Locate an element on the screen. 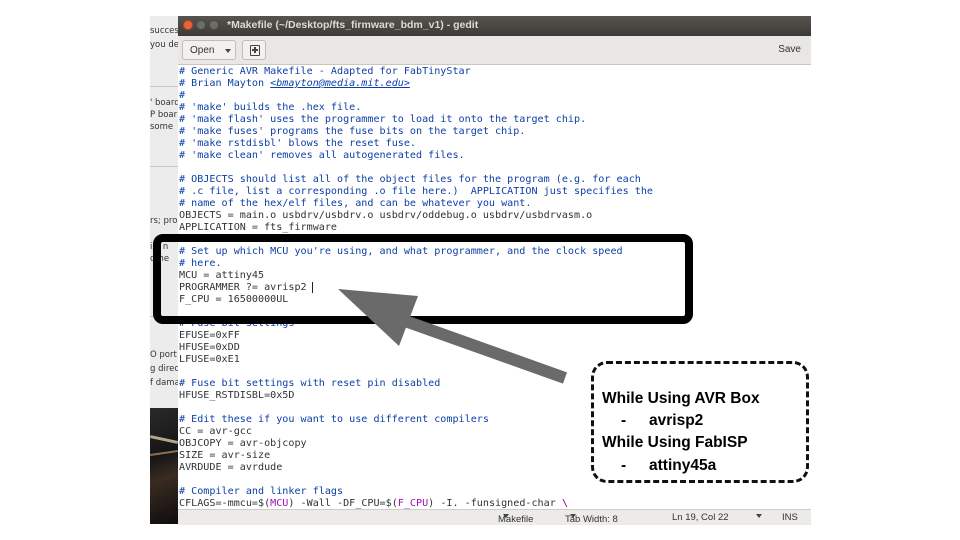  callout-value: avrisp2 is located at coordinates (676, 420).